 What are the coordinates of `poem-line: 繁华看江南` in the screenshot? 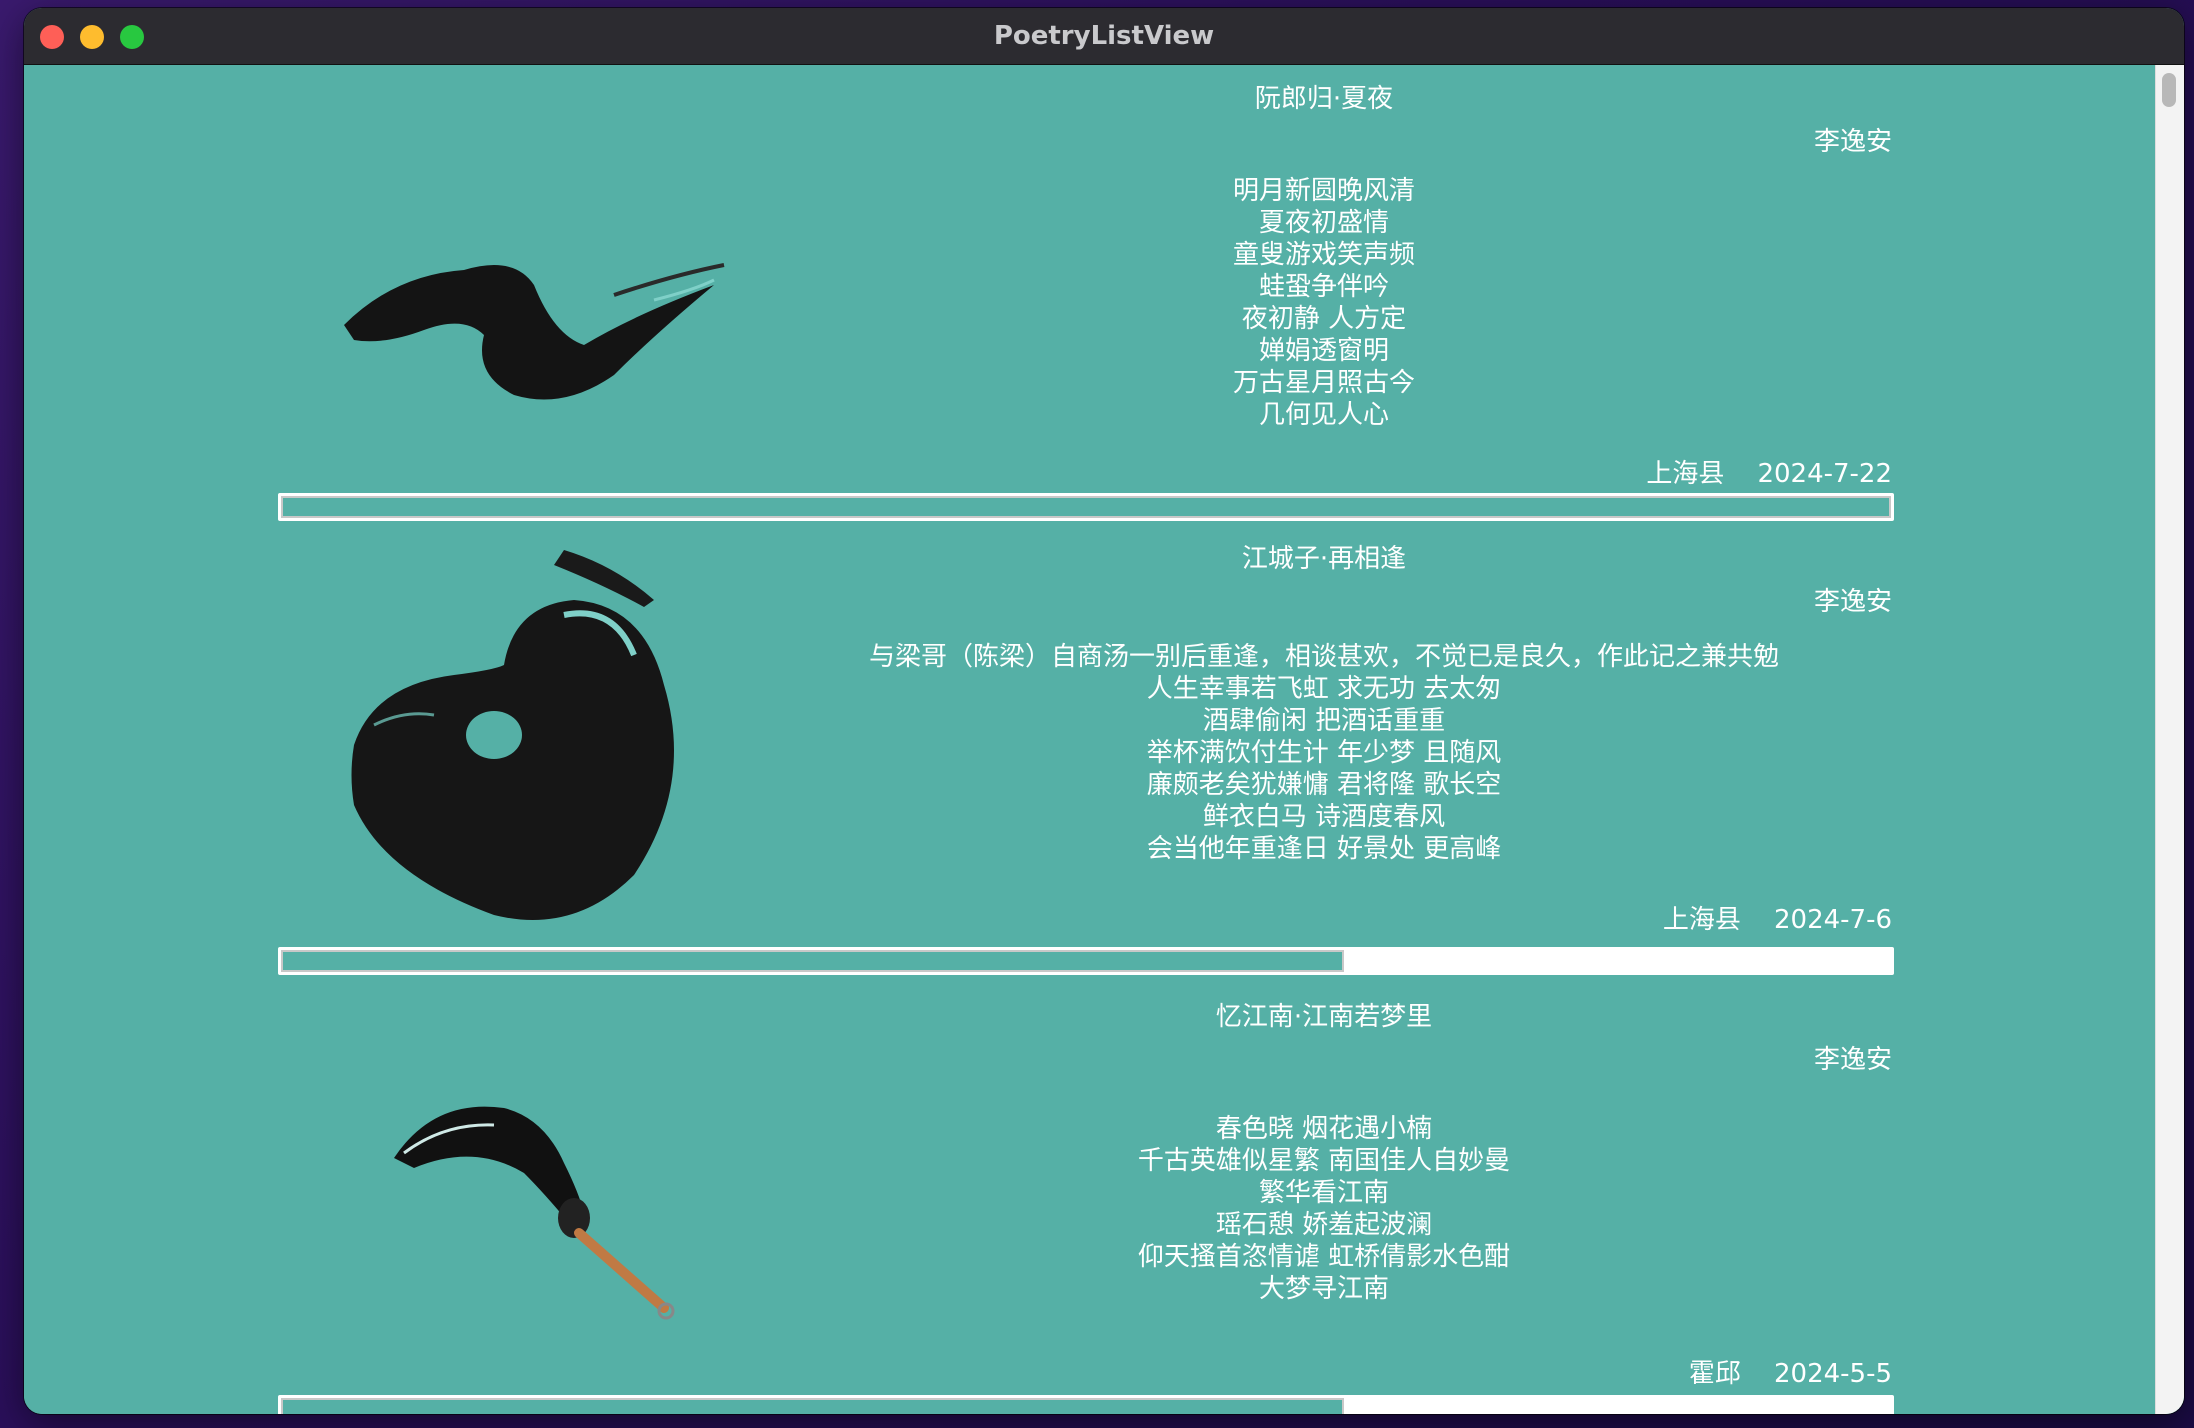 It's located at (1323, 1193).